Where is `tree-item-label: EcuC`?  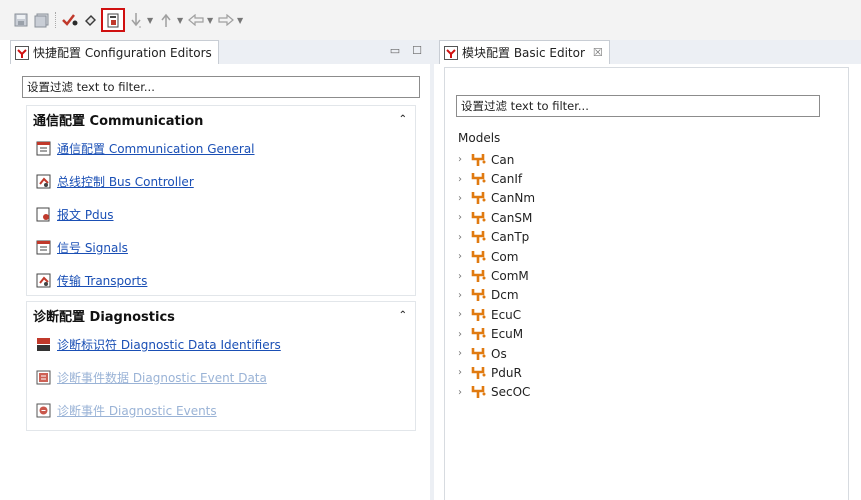 tree-item-label: EcuC is located at coordinates (506, 314).